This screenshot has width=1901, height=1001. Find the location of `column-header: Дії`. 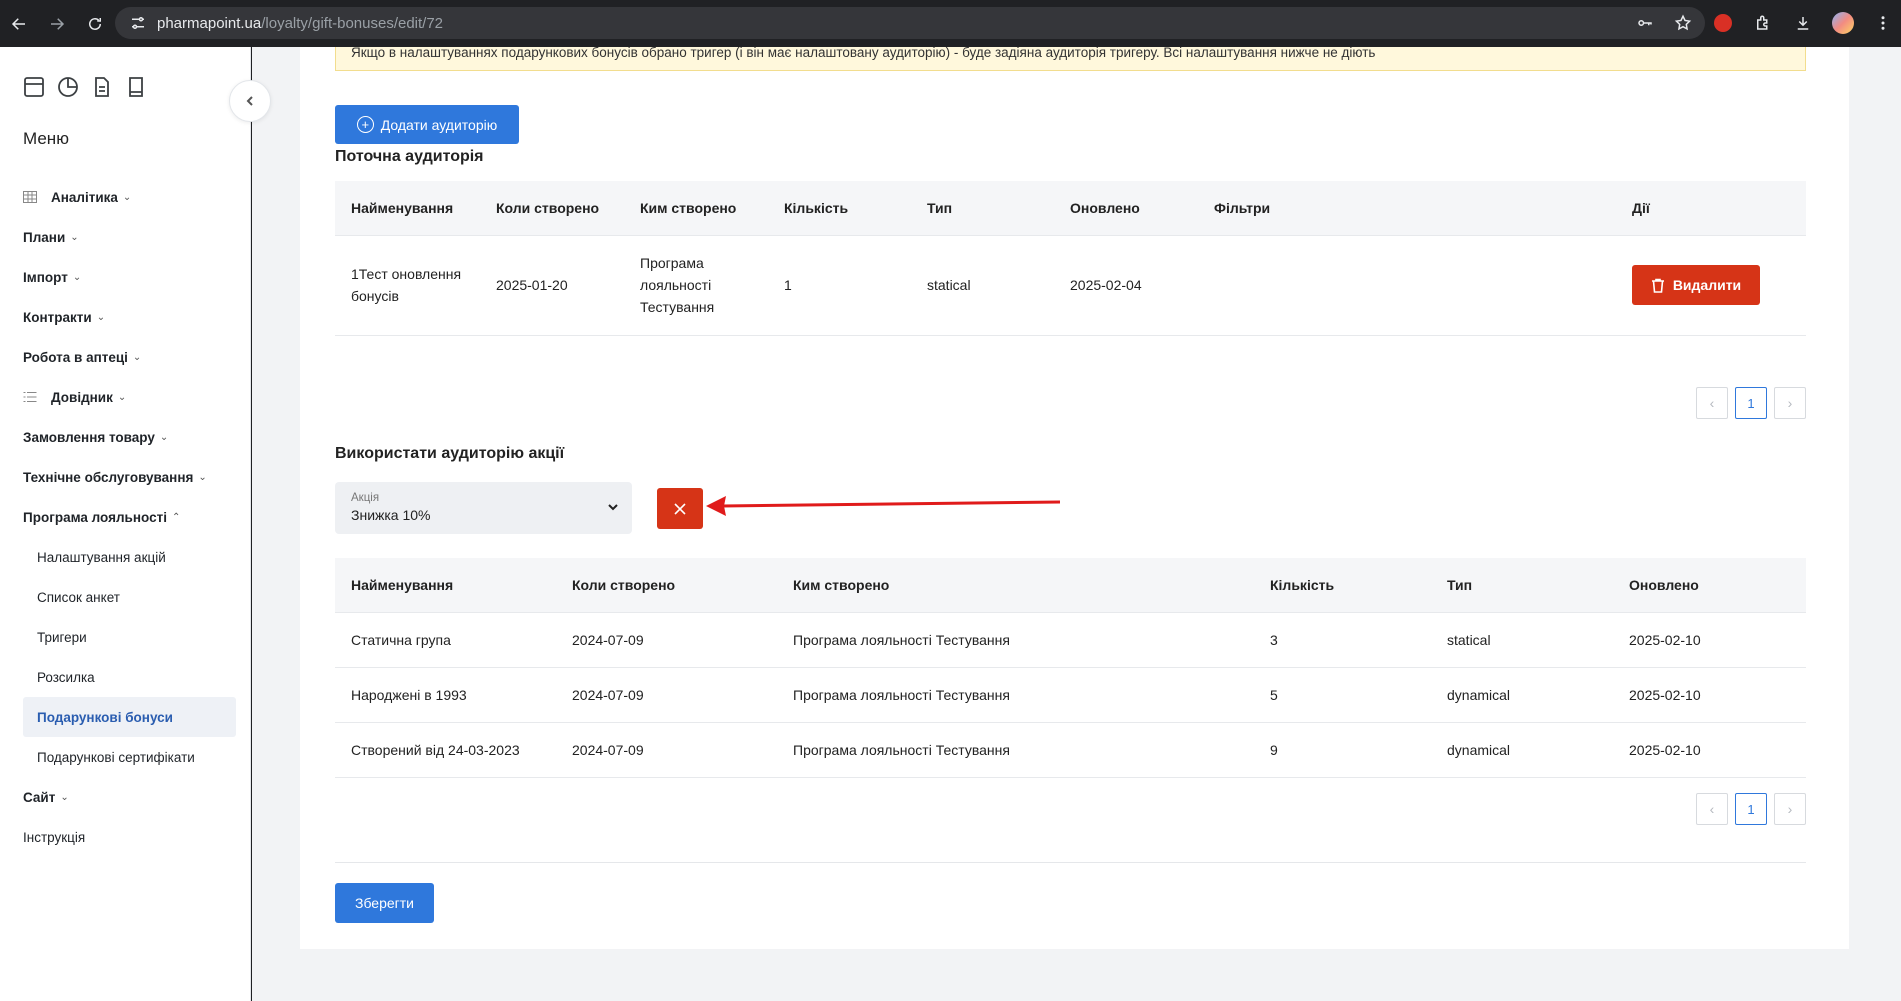

column-header: Дії is located at coordinates (1711, 208).